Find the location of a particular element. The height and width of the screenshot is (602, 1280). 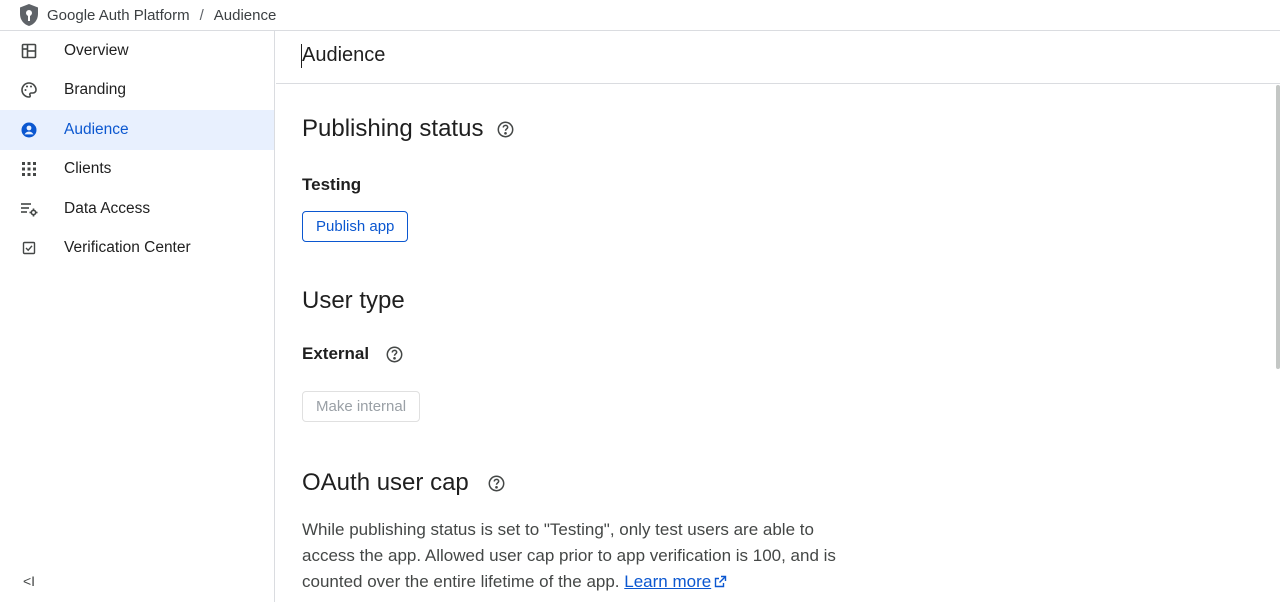

user-type-heading: User type is located at coordinates (353, 300).